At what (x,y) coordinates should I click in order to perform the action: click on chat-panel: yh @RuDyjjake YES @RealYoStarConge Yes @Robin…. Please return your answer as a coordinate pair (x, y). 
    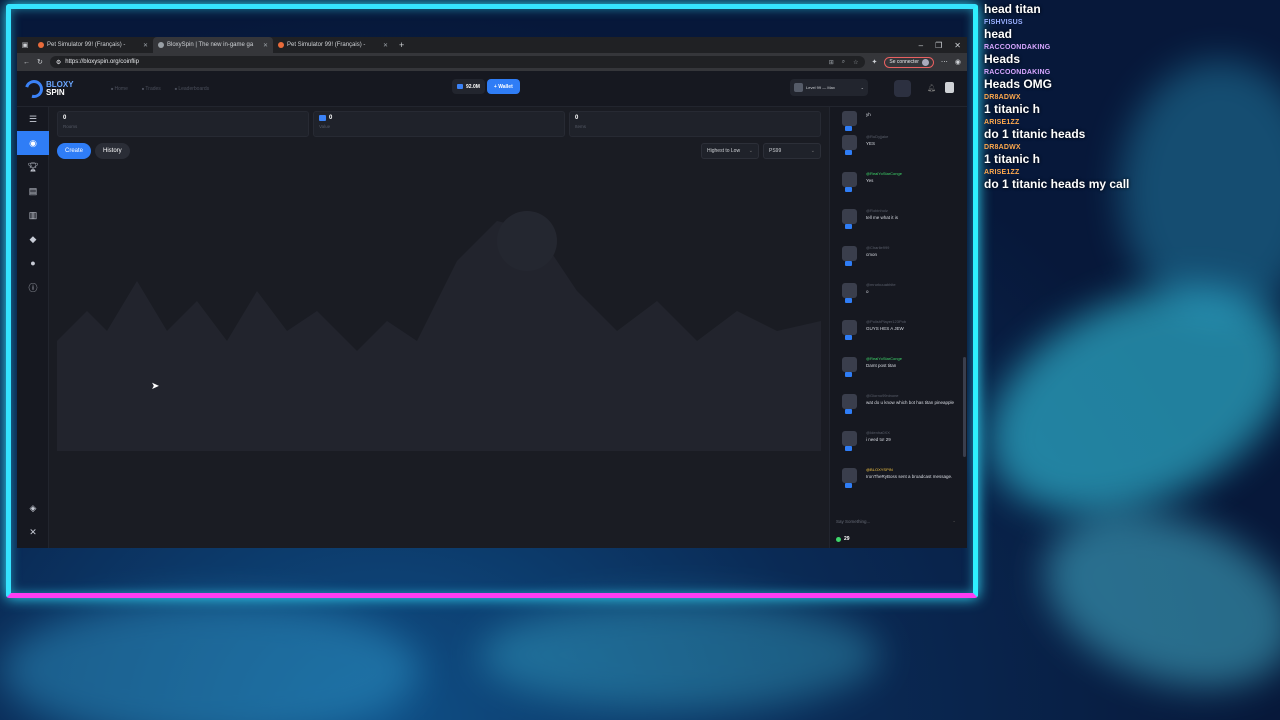
    Looking at the image, I should click on (898, 327).